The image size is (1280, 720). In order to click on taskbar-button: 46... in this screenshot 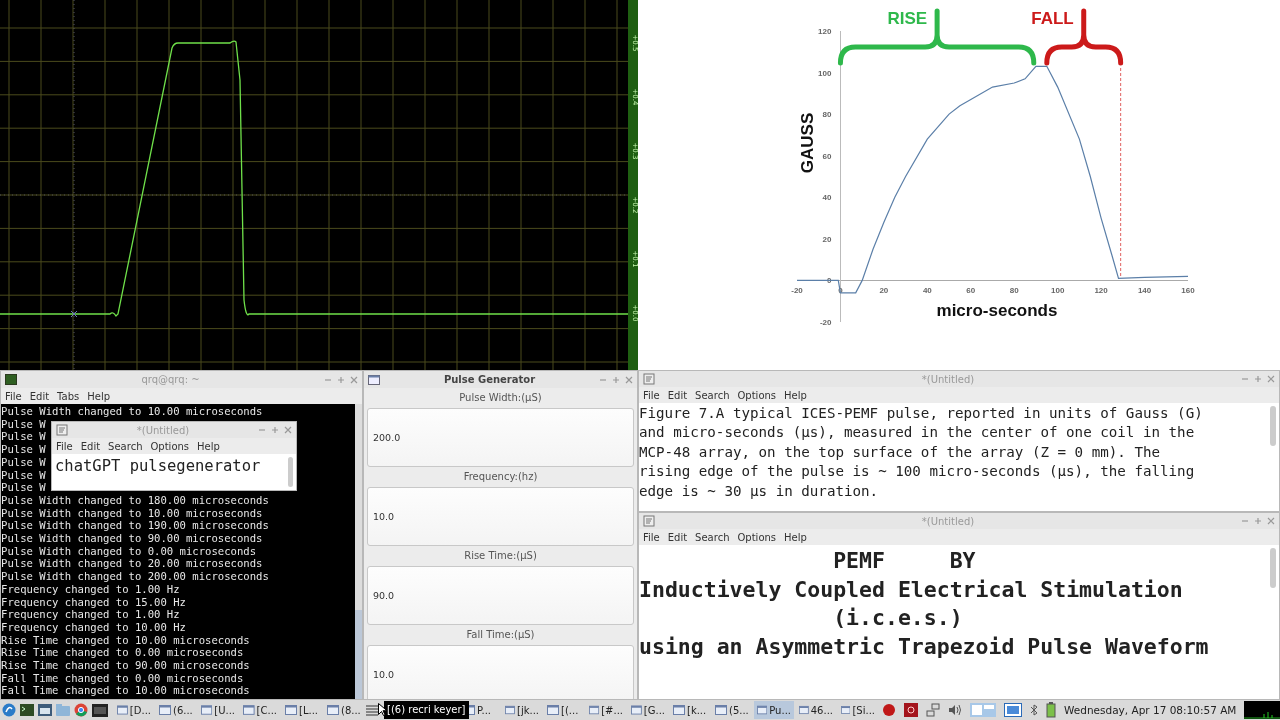, I will do `click(816, 710)`.